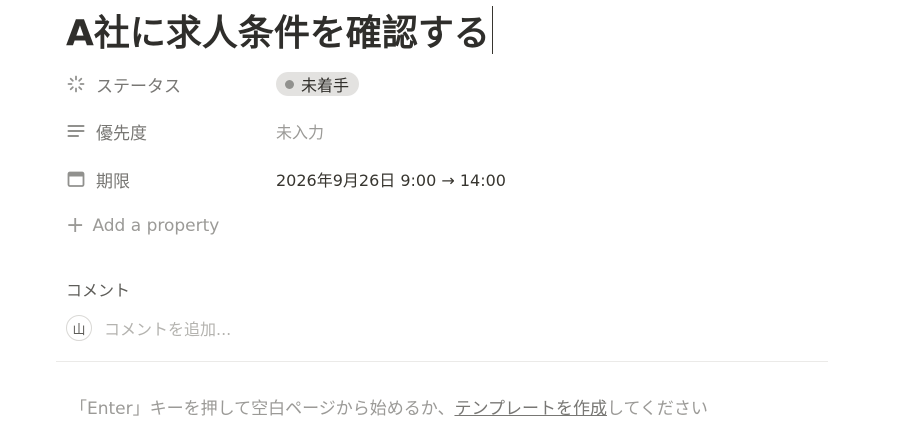  I want to click on property-value-priority: 未入力, so click(300, 131).